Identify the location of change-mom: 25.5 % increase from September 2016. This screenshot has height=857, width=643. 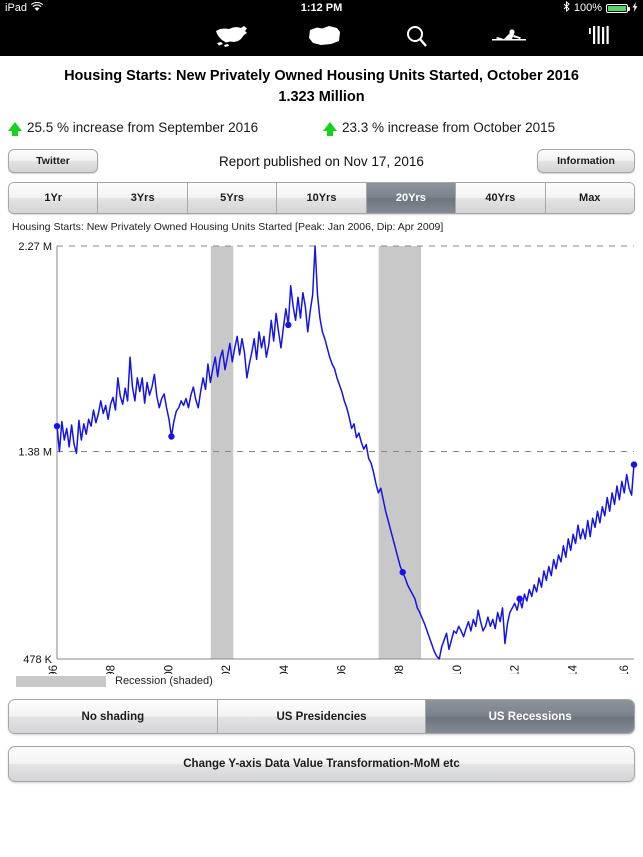
(165, 128).